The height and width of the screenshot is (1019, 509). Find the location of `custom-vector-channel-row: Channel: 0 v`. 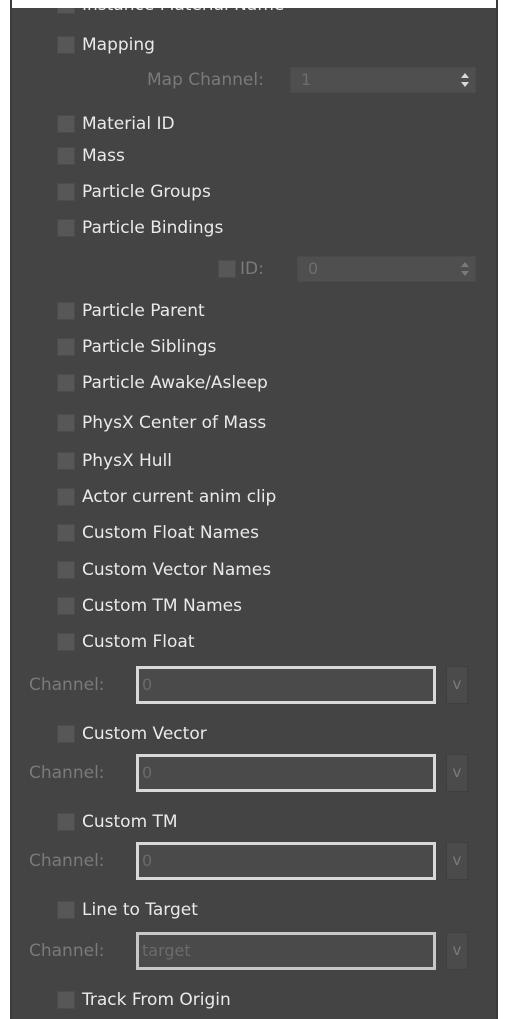

custom-vector-channel-row: Channel: 0 v is located at coordinates (254, 773).